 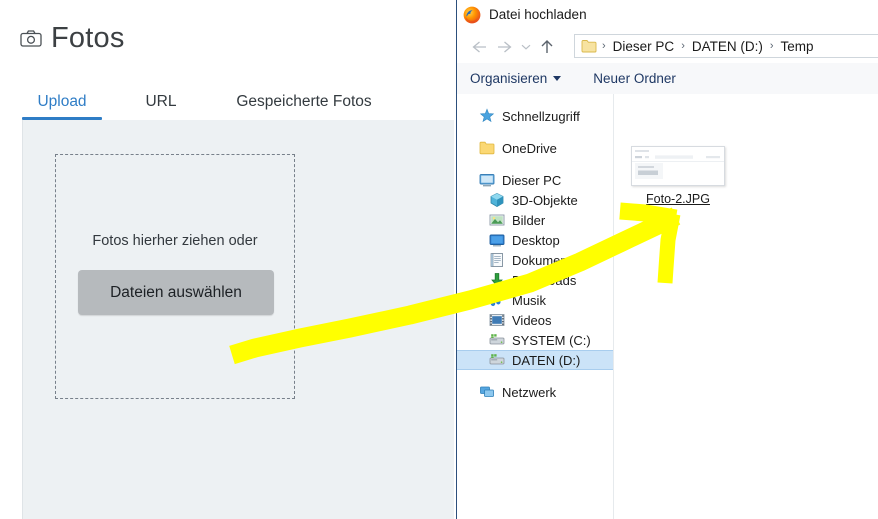 I want to click on dropzone-hint: Fotos hierher ziehen oder, so click(x=175, y=241).